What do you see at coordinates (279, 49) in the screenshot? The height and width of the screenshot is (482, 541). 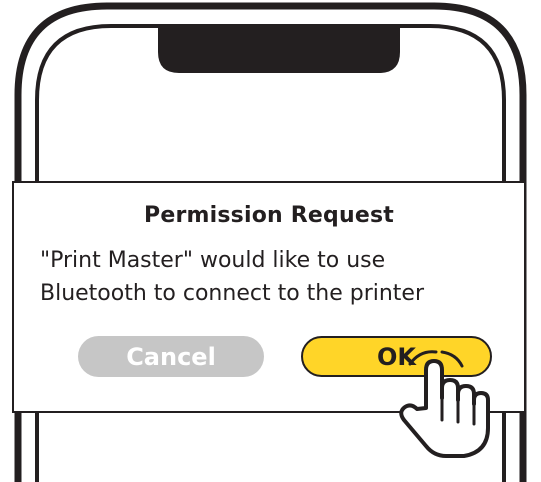 I see `phone-notch-icon` at bounding box center [279, 49].